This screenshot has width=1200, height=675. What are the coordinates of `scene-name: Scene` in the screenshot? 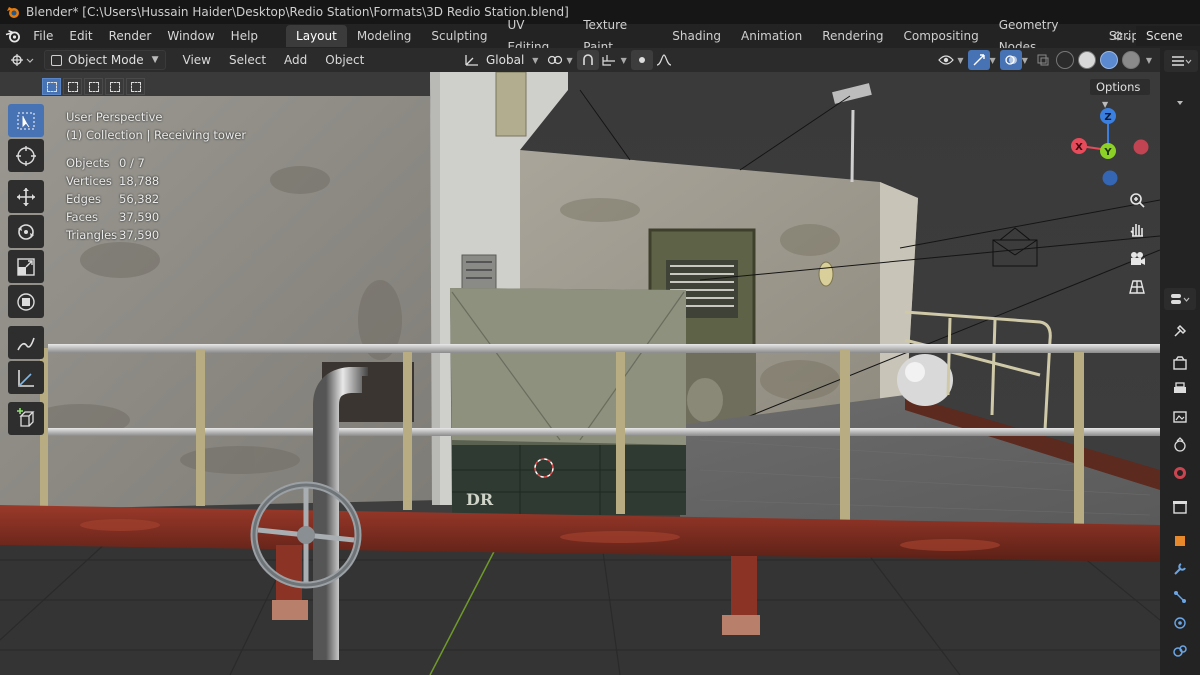 It's located at (1168, 36).